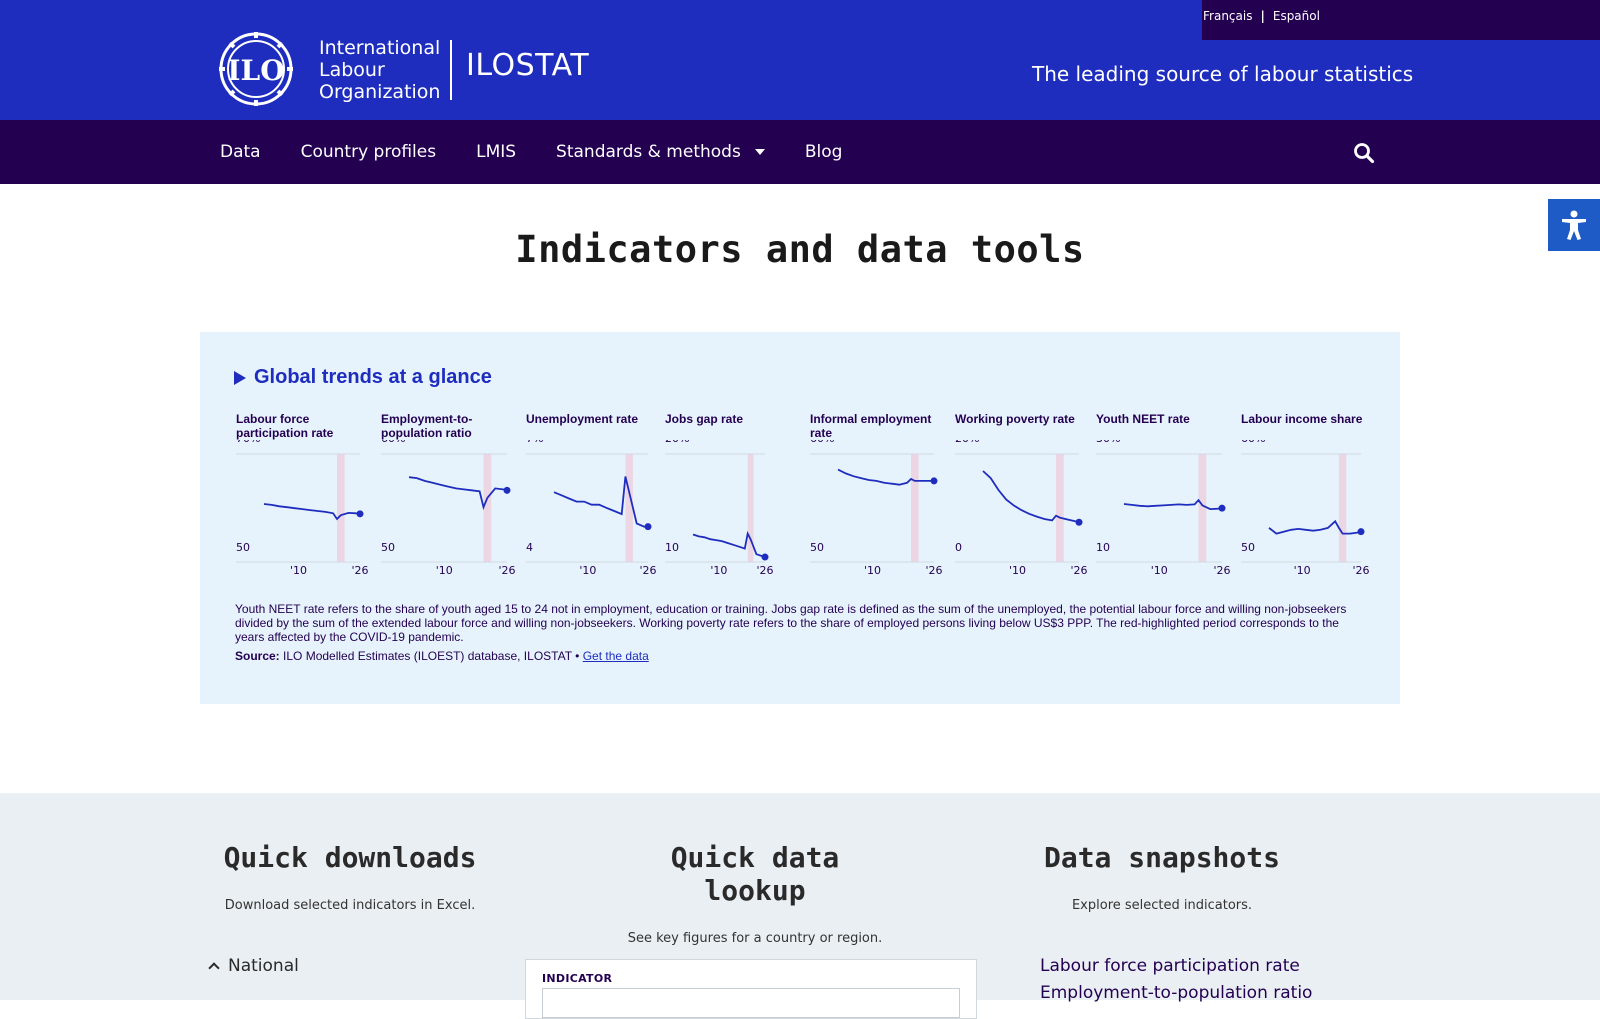  I want to click on nav-item-data: Data, so click(240, 152).